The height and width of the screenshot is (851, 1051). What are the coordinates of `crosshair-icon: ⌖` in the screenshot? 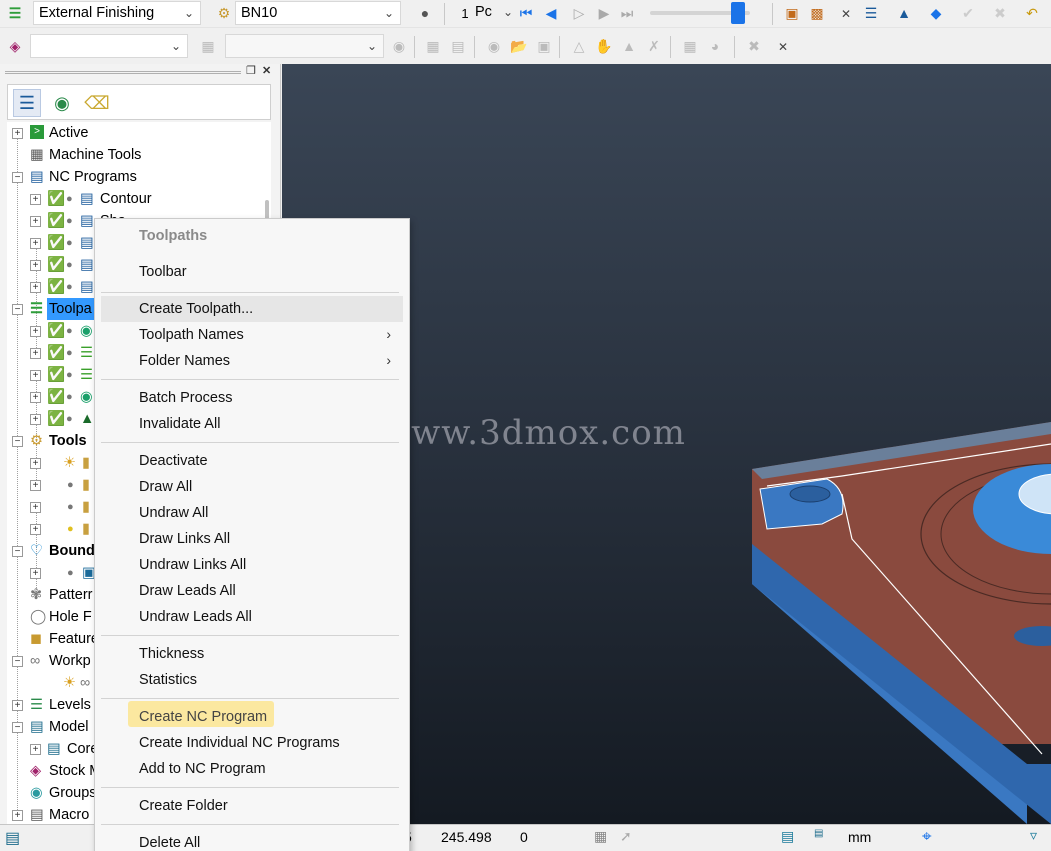 It's located at (927, 837).